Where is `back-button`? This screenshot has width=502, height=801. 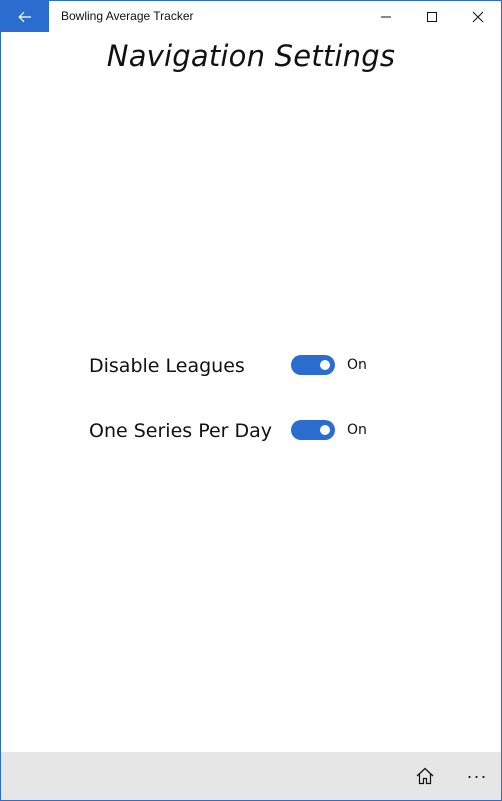 back-button is located at coordinates (25, 16).